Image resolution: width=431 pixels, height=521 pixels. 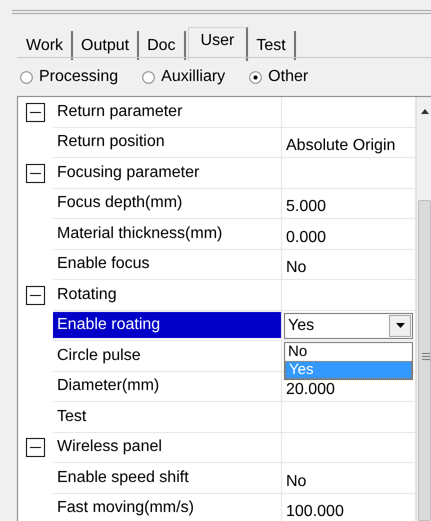 I want to click on property-value: 20.000, so click(x=310, y=390).